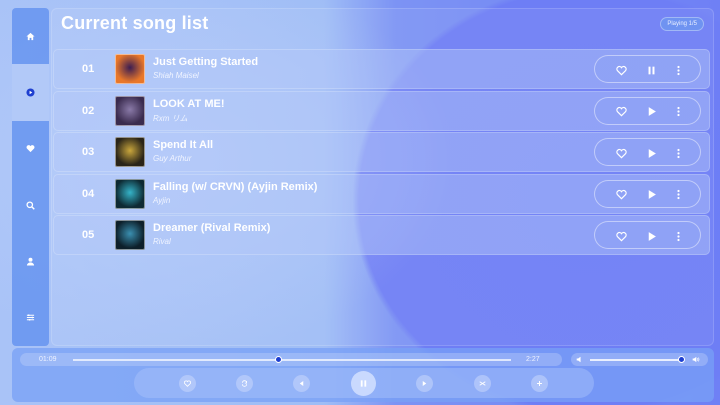 The width and height of the screenshot is (720, 405). I want to click on like-button, so click(187, 383).